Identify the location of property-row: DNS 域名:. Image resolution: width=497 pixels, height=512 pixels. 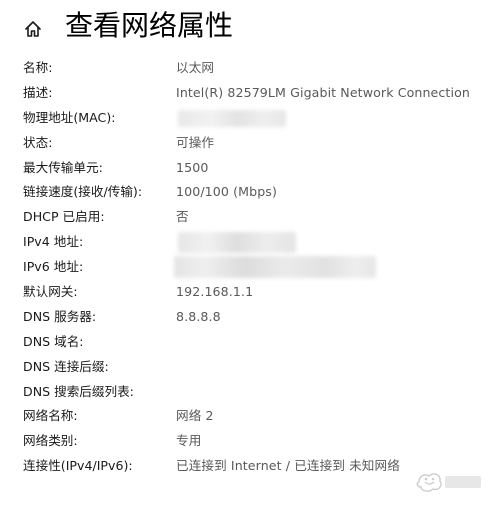
(248, 342).